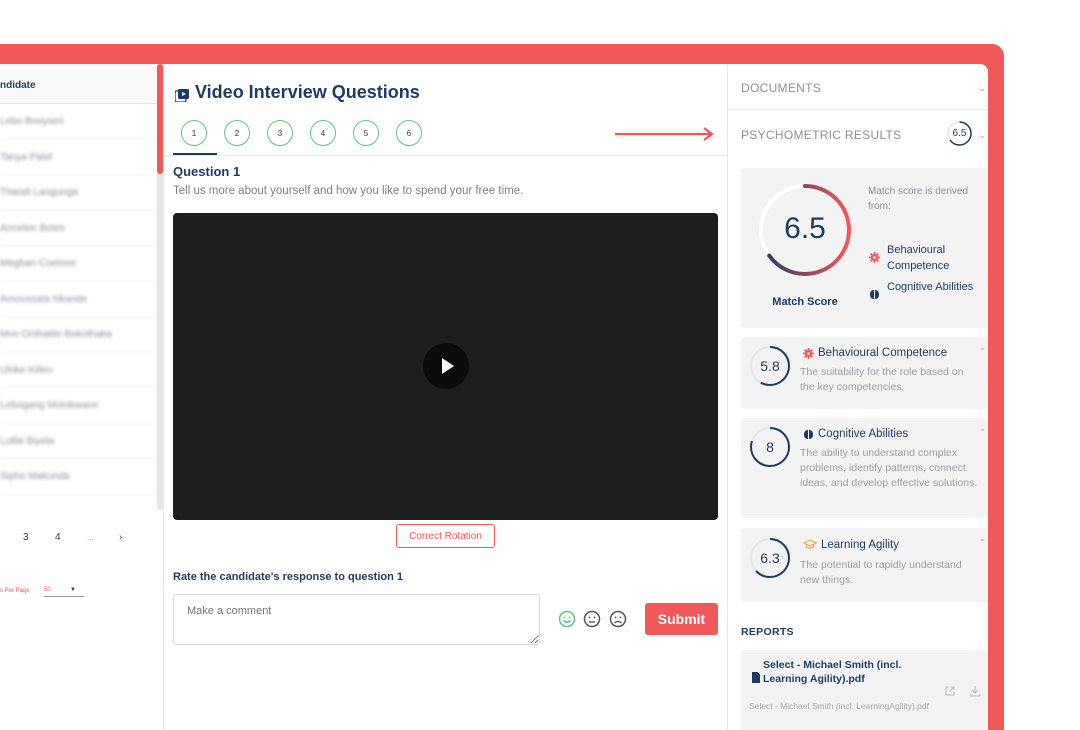  Describe the element at coordinates (975, 691) in the screenshot. I see `download-icon` at that location.